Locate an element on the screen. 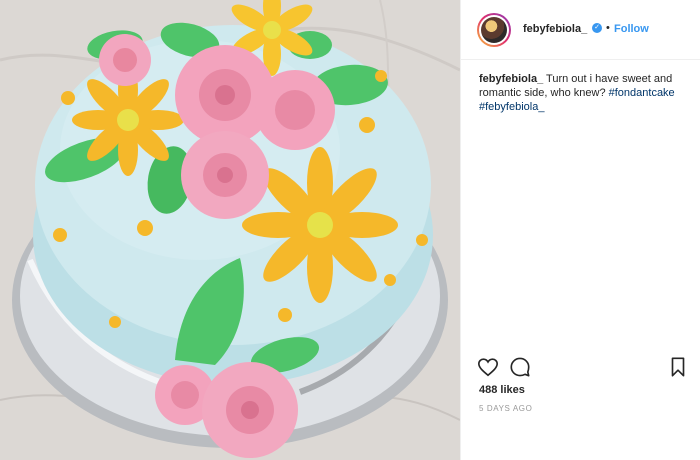 This screenshot has width=700, height=460. hashtag-febyfebiola: #febyfebiola_ is located at coordinates (511, 107).